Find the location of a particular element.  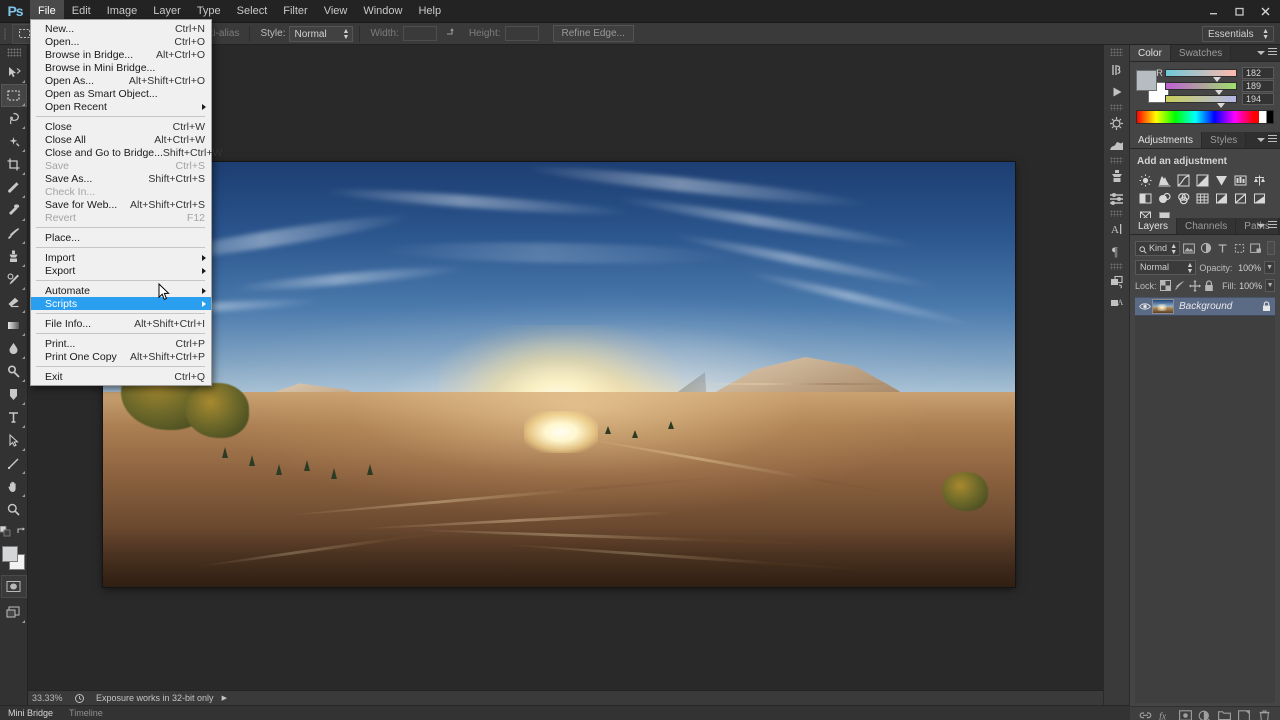

color-spectrum-ramp is located at coordinates (1205, 117).